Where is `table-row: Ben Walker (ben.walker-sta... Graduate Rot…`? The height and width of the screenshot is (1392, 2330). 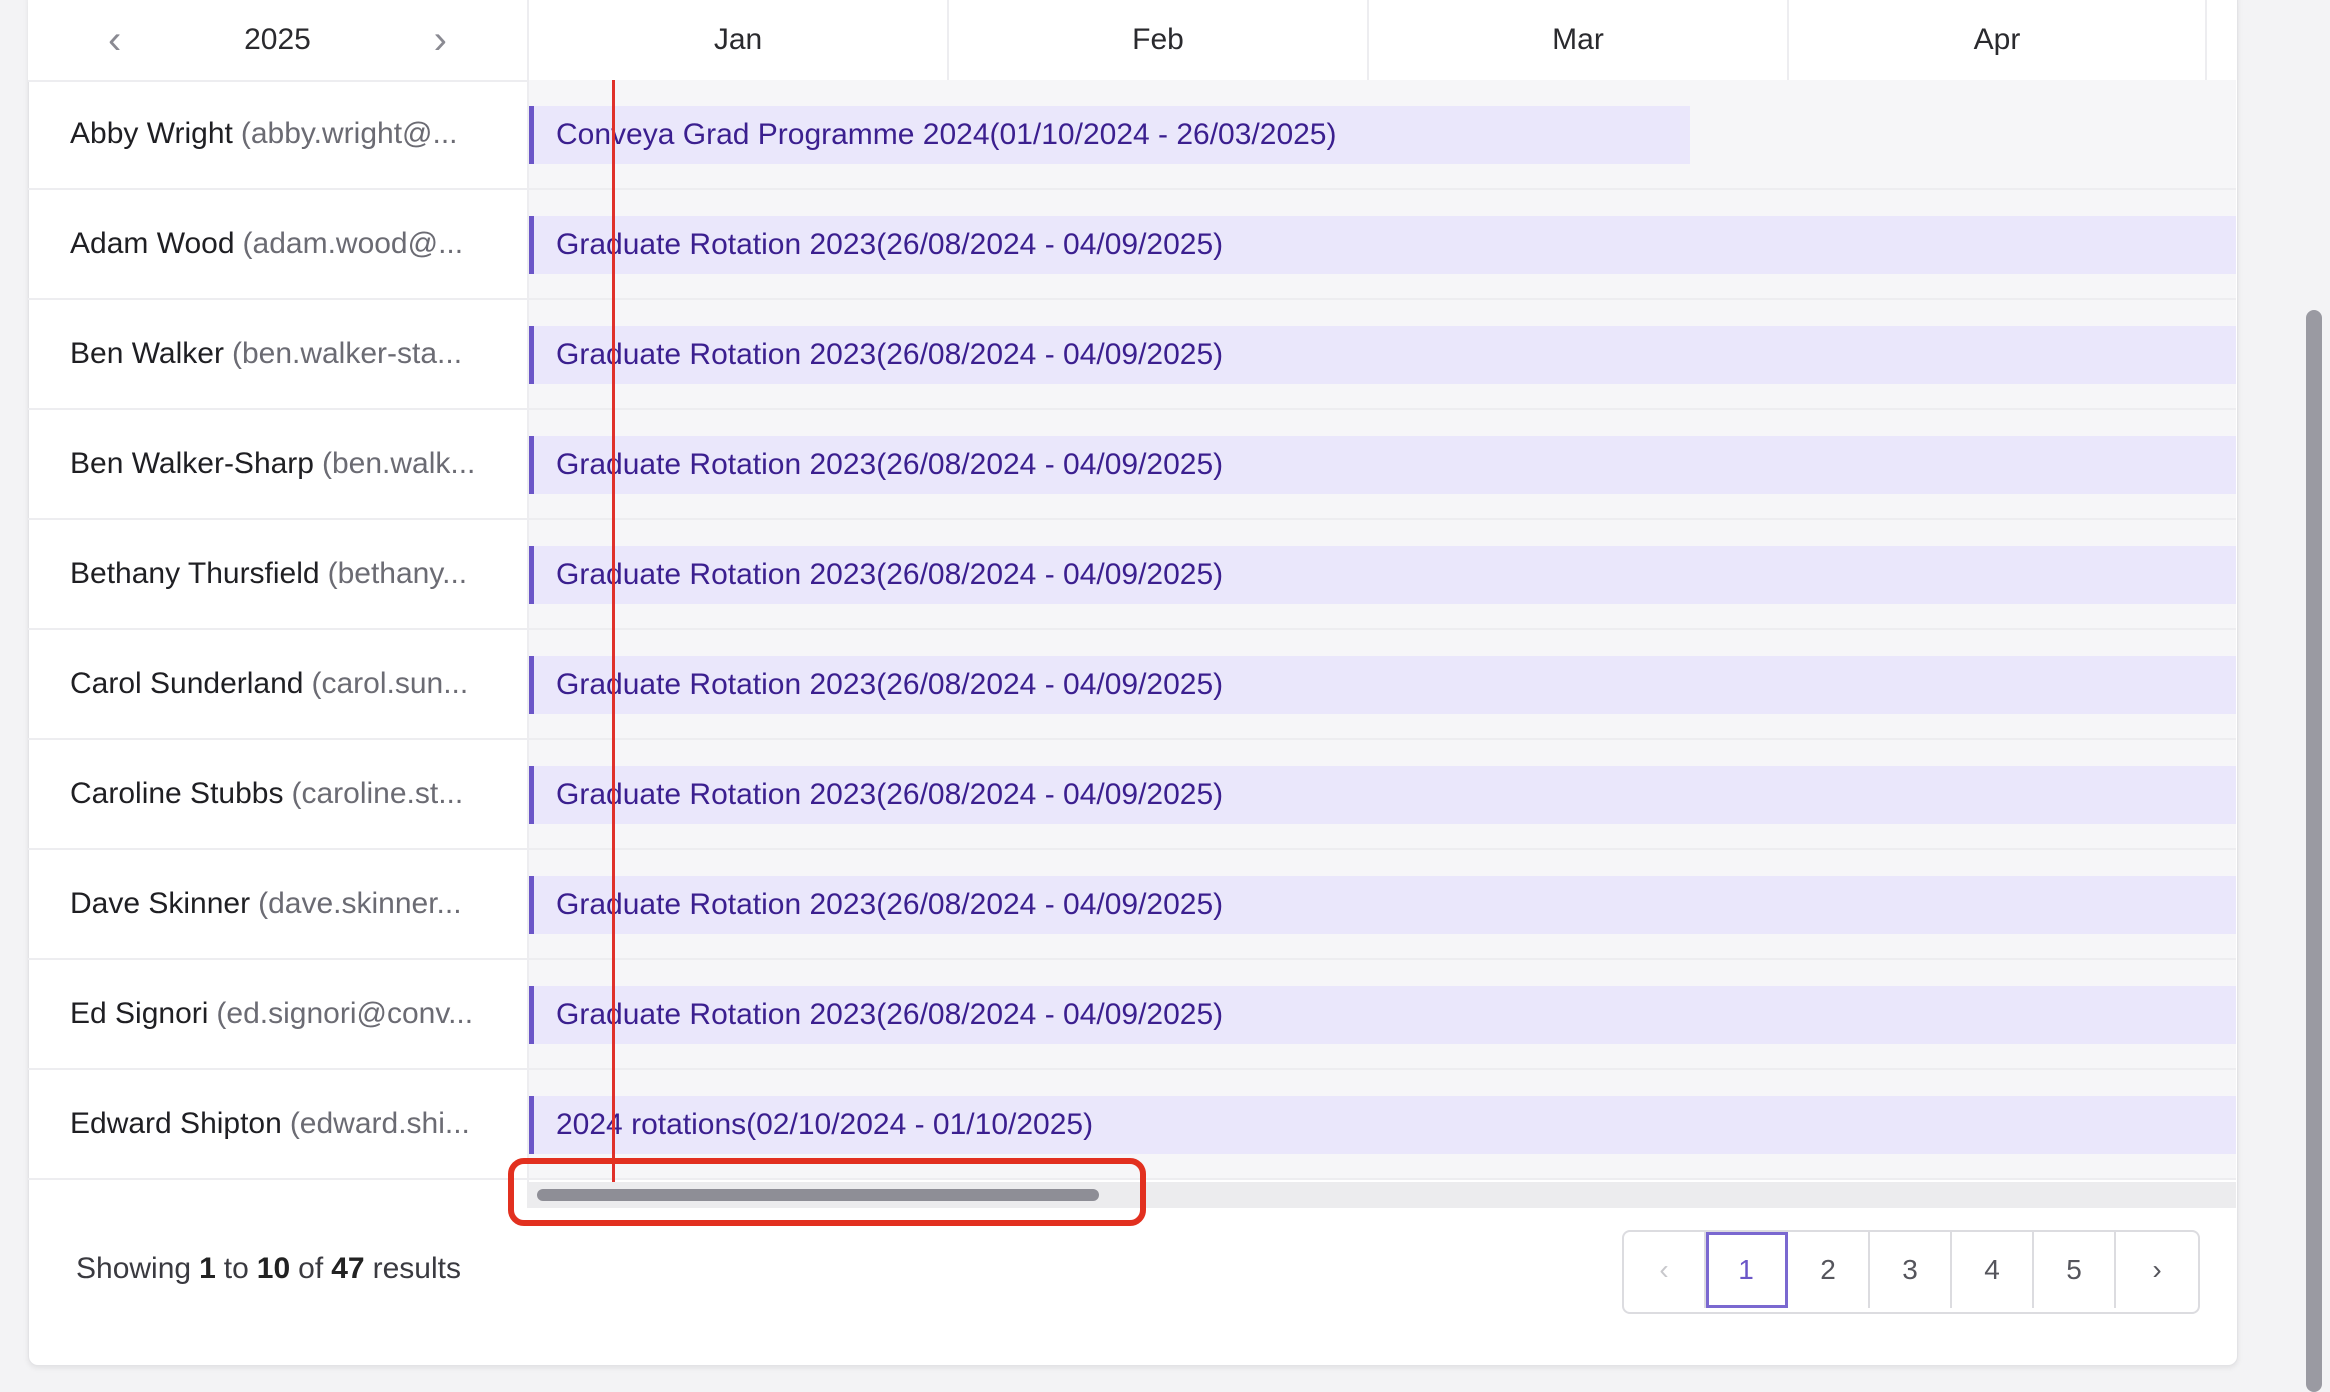 table-row: Ben Walker (ben.walker-sta... Graduate Rot… is located at coordinates (1132, 355).